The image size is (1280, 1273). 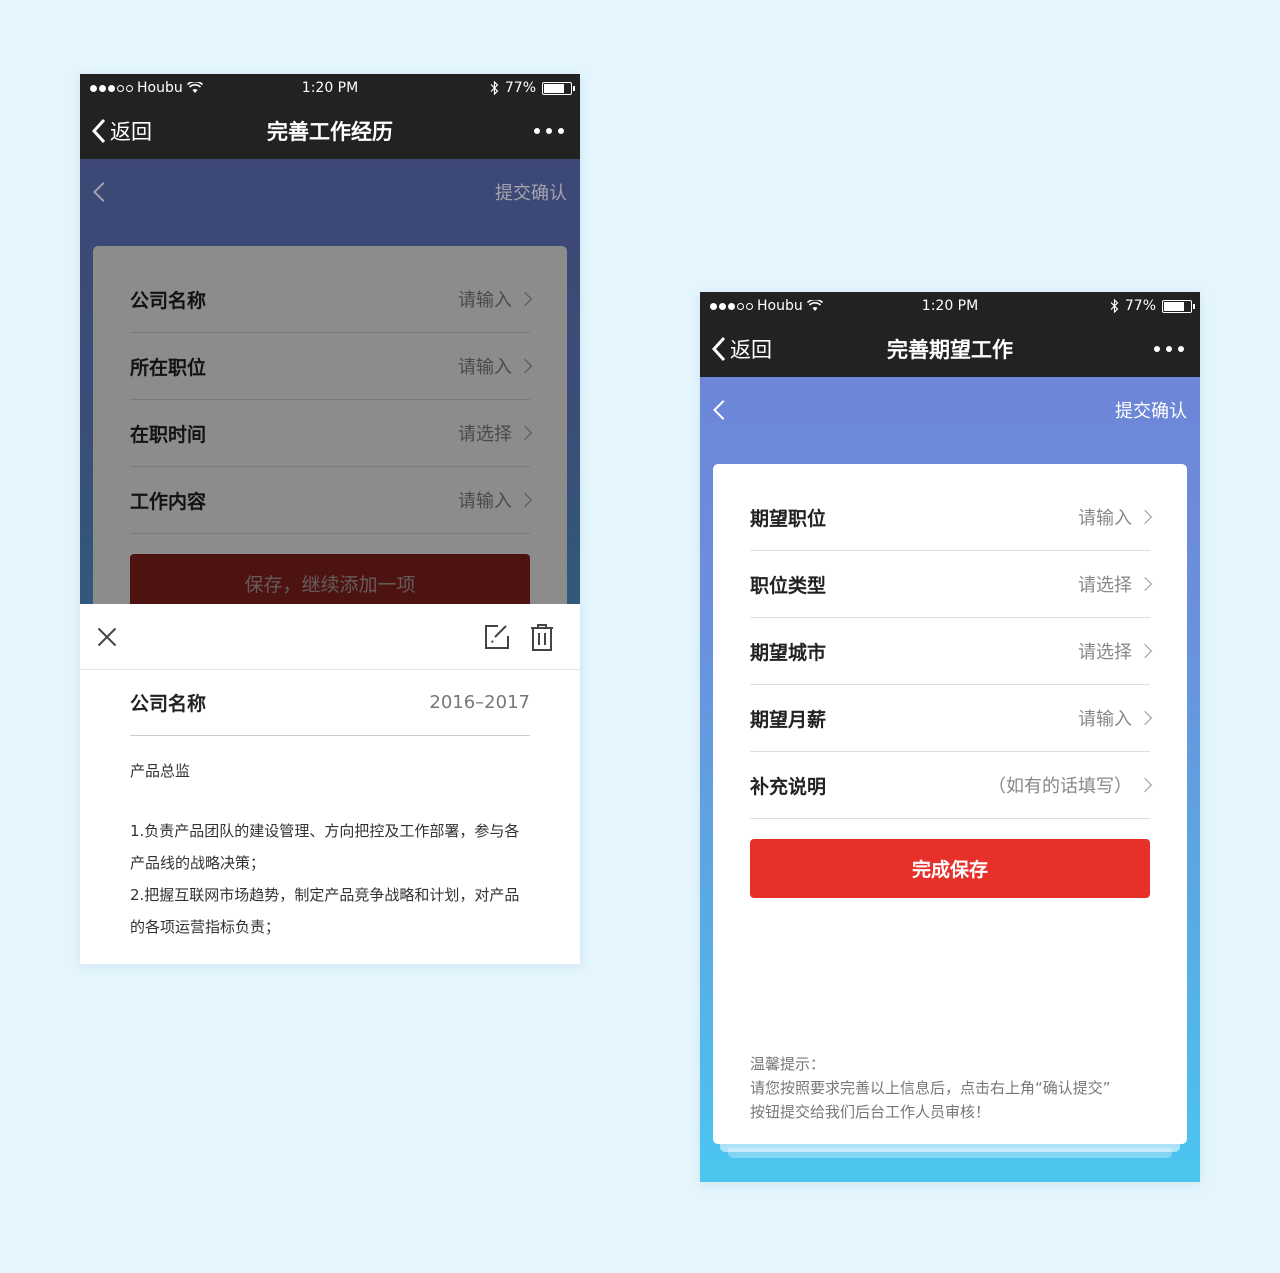 I want to click on sheet-actions, so click(x=519, y=637).